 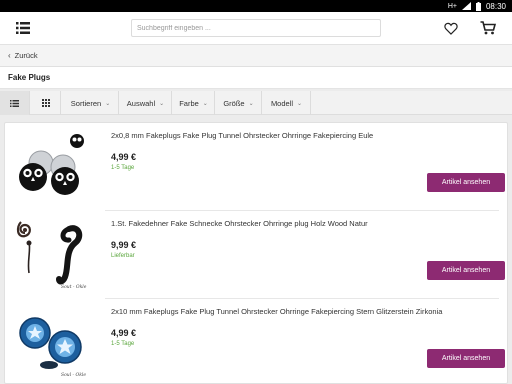 What do you see at coordinates (9, 55) in the screenshot?
I see `chevron-left-icon: ‹` at bounding box center [9, 55].